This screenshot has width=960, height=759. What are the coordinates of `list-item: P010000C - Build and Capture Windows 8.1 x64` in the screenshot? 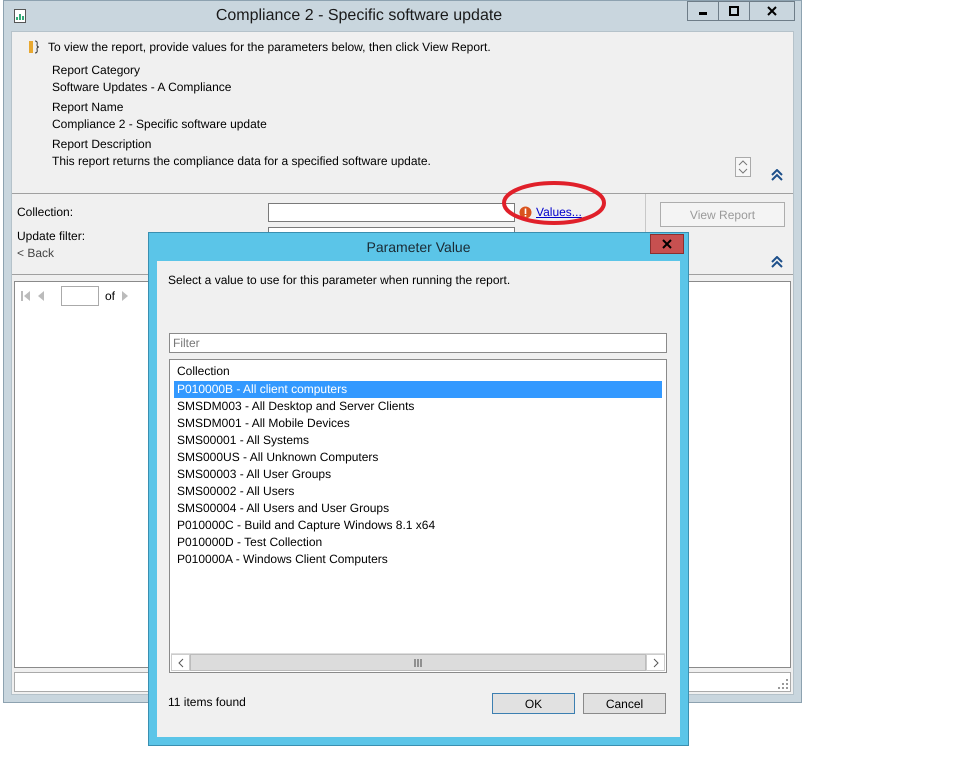 It's located at (418, 525).